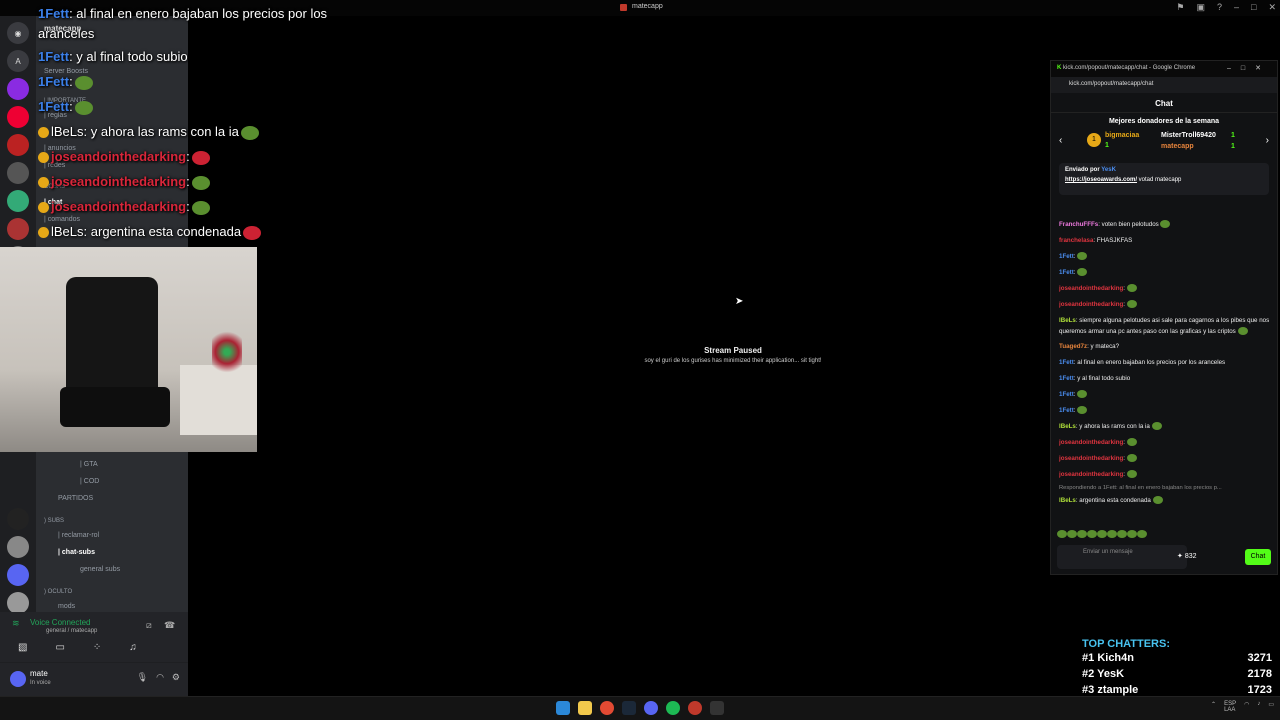 The width and height of the screenshot is (1280, 720). I want to click on chat-message: franchelasa: FHASJKFAS, so click(1166, 241).